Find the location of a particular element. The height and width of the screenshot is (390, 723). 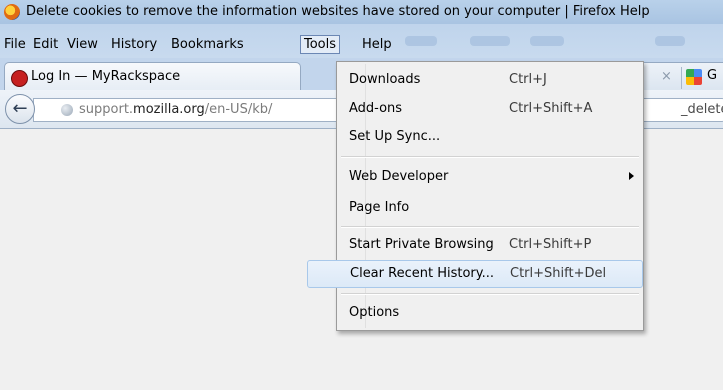

menu-item-clear-recent-history: Clear Recent History... Ctrl+Shift+Del is located at coordinates (475, 274).